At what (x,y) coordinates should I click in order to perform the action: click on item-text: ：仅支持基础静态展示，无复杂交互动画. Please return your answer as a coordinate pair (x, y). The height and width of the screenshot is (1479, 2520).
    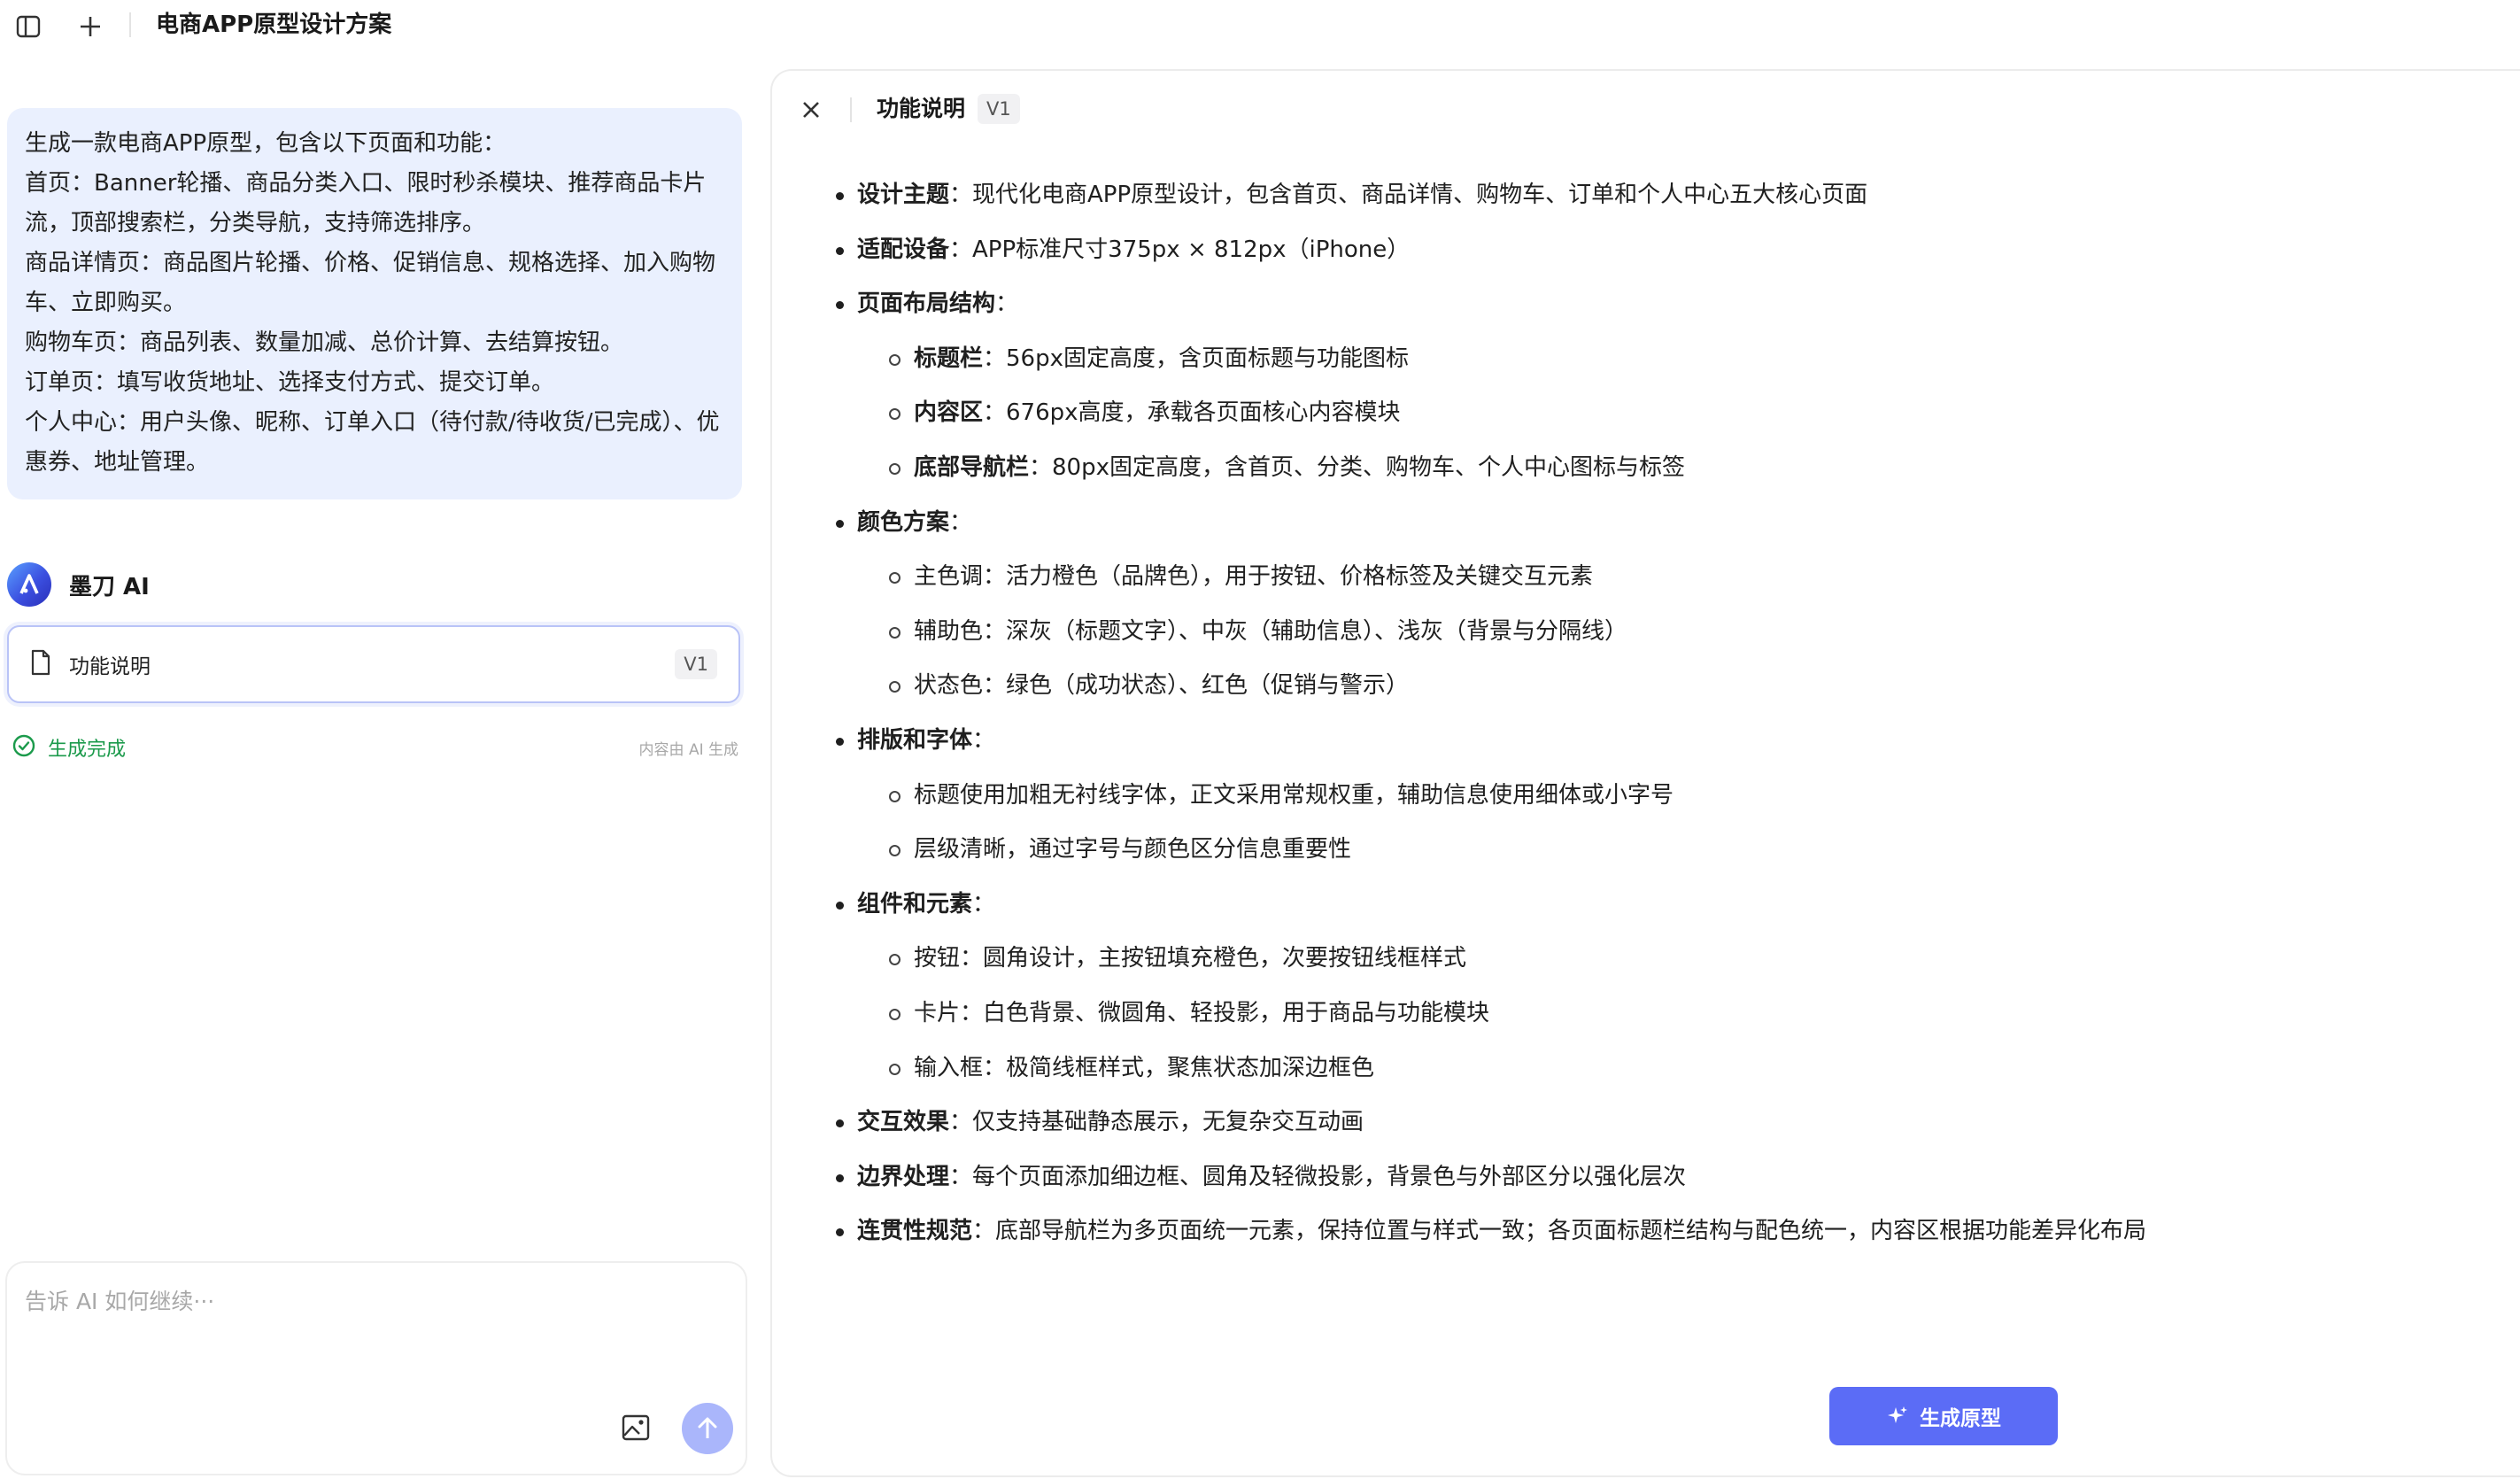
    Looking at the image, I should click on (1156, 1122).